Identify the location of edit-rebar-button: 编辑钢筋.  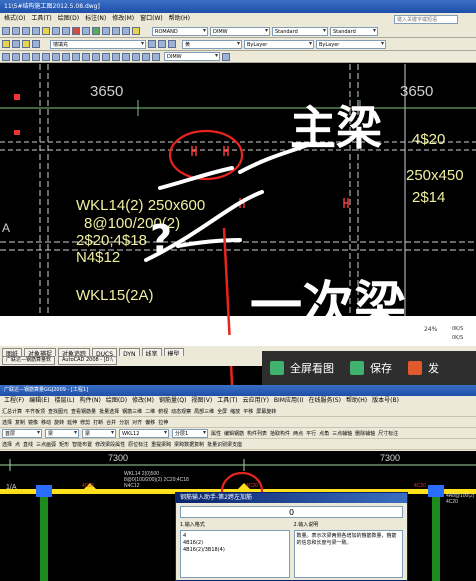
(234, 433).